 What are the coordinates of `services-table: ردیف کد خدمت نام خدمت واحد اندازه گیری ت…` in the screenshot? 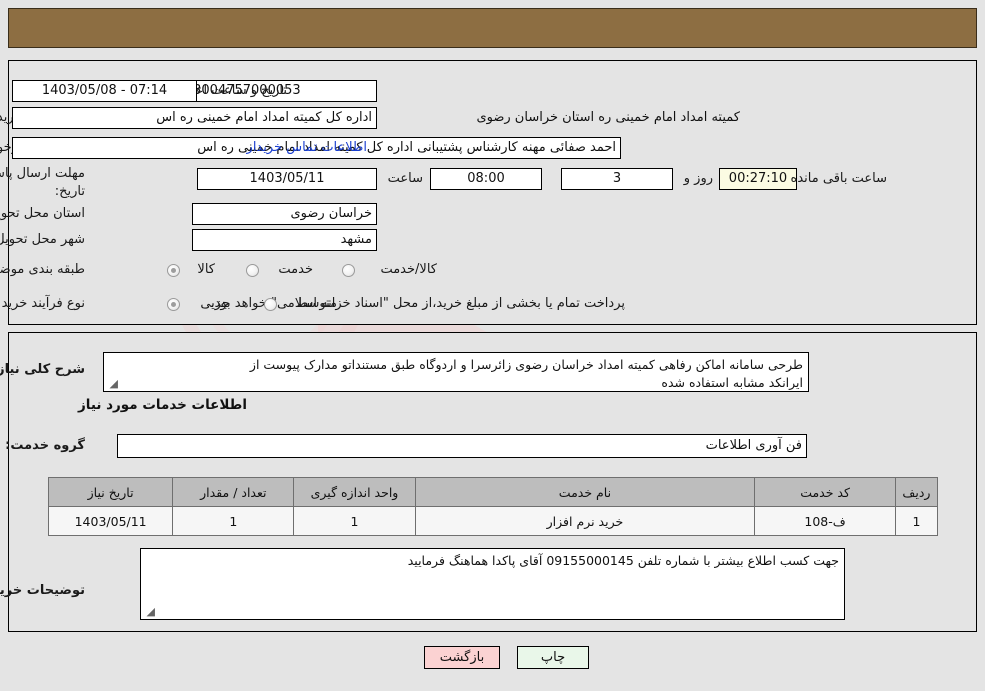 It's located at (493, 506).